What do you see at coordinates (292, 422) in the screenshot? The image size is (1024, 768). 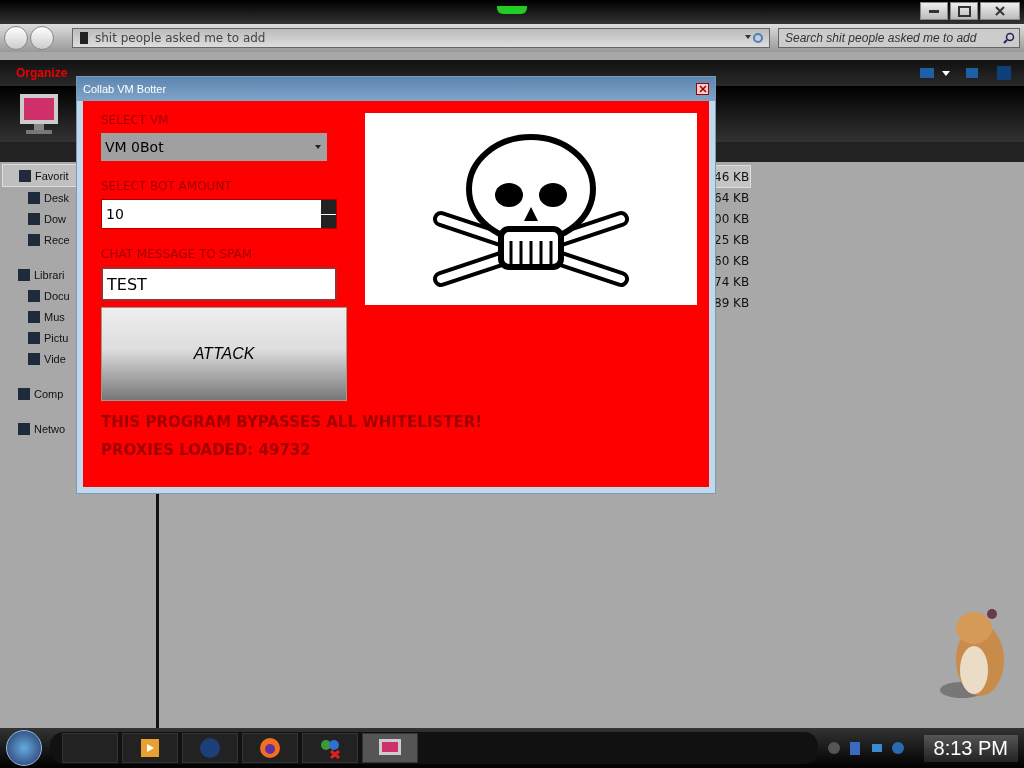 I see `info-text: THIS PROGRAM BYPASSES ALL WHITELISTER!` at bounding box center [292, 422].